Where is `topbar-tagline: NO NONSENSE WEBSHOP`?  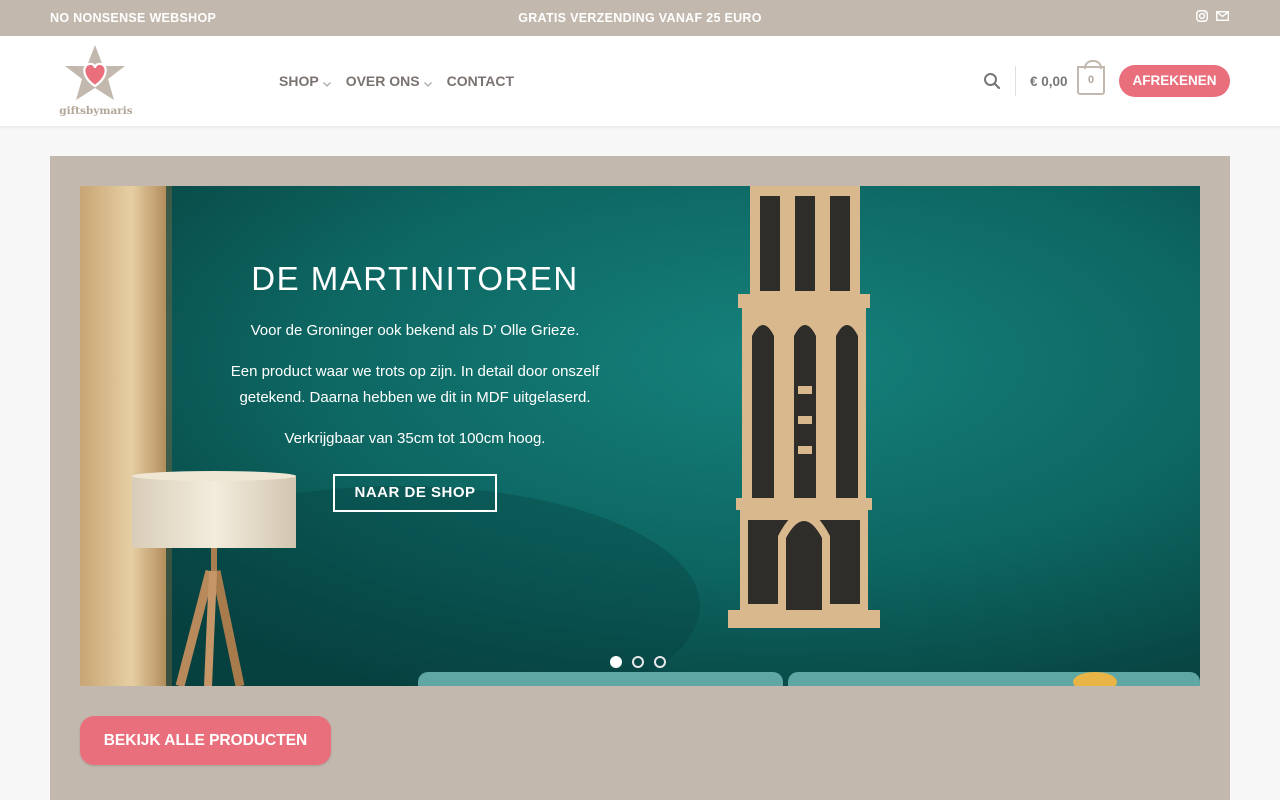
topbar-tagline: NO NONSENSE WEBSHOP is located at coordinates (133, 18).